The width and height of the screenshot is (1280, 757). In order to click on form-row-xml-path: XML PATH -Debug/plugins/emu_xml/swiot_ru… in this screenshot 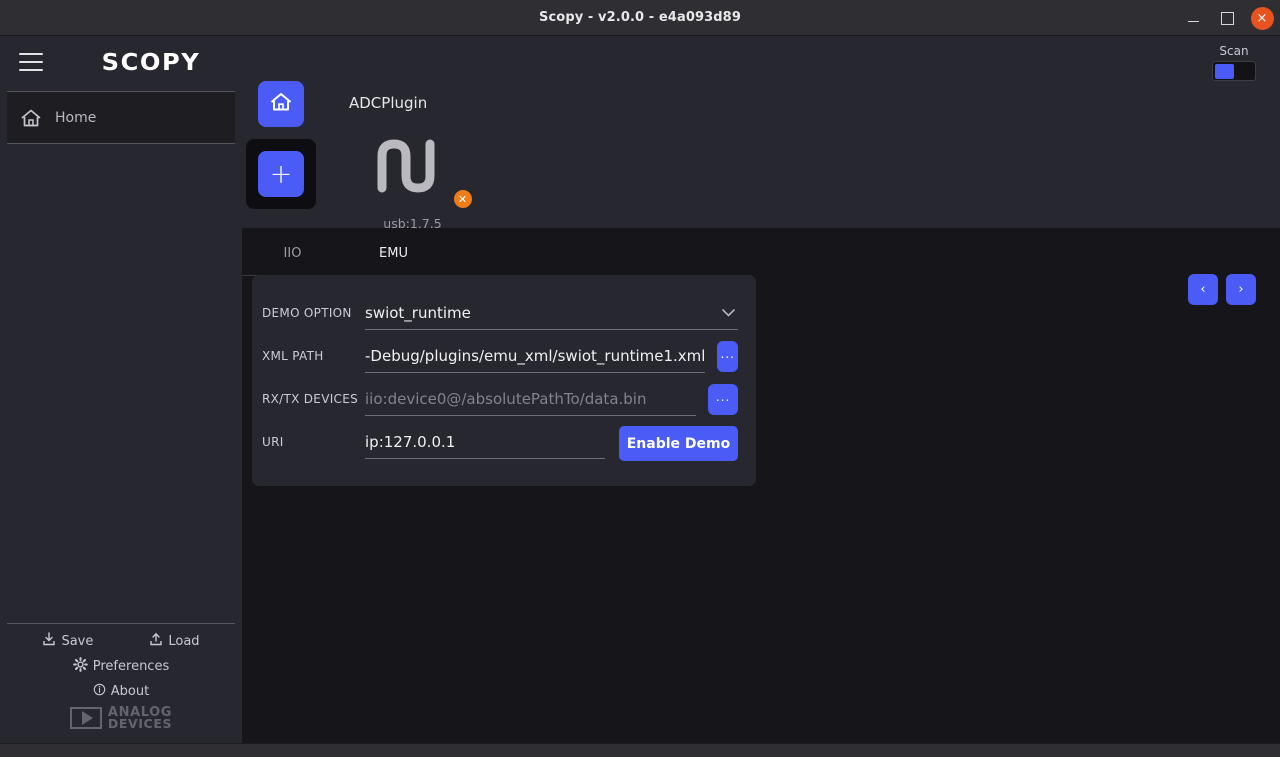, I will do `click(500, 361)`.